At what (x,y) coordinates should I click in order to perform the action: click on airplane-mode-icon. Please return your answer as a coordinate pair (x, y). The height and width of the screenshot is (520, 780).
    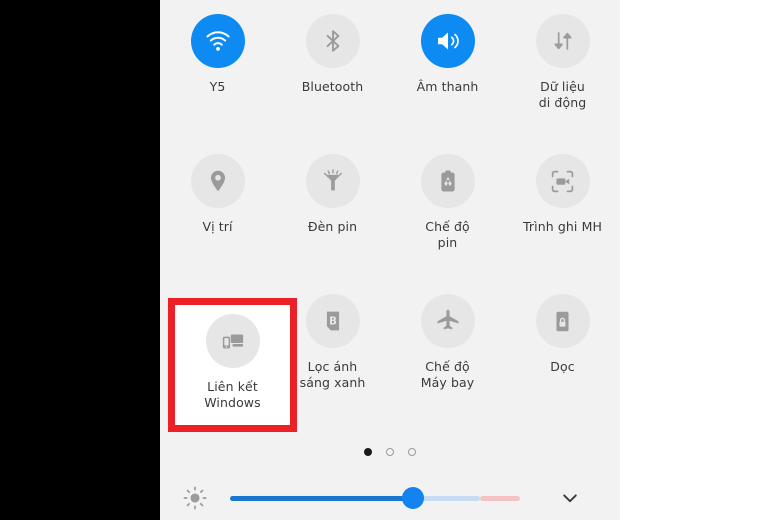
    Looking at the image, I should click on (447, 319).